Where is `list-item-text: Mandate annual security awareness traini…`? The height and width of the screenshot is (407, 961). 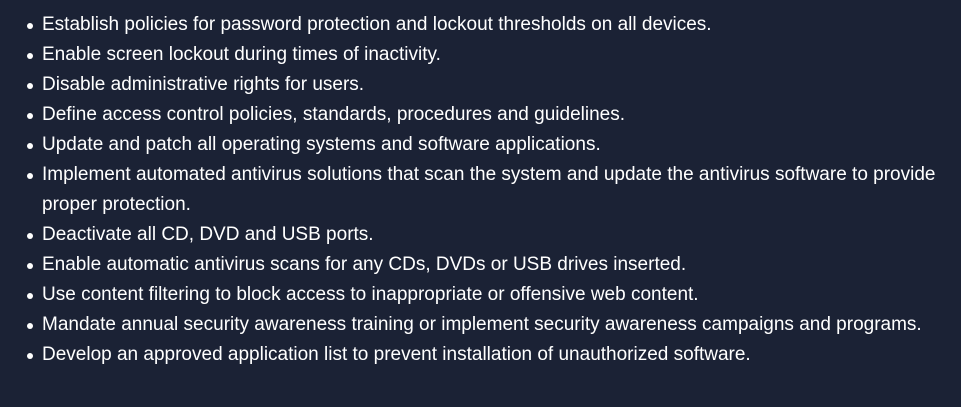 list-item-text: Mandate annual security awareness traini… is located at coordinates (482, 324).